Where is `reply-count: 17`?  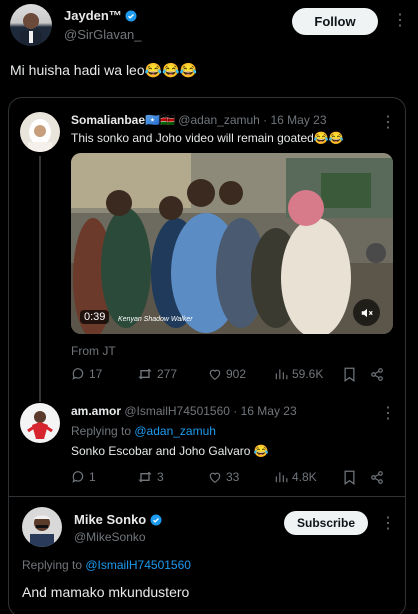
reply-count: 17 is located at coordinates (96, 374).